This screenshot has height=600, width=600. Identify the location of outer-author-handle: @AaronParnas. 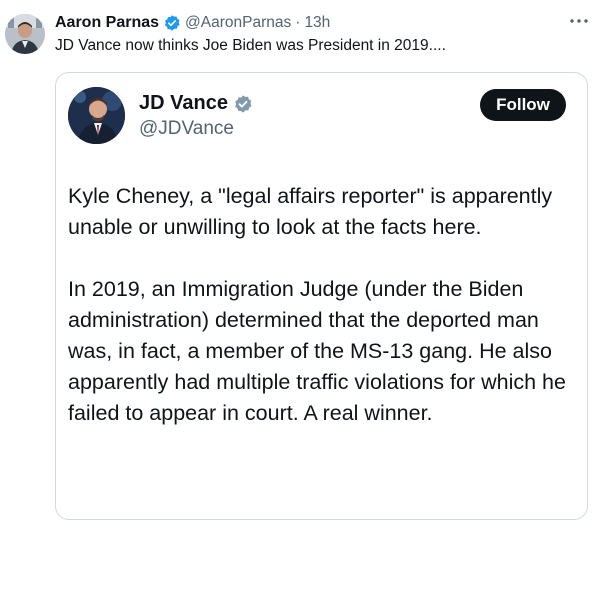
(238, 23).